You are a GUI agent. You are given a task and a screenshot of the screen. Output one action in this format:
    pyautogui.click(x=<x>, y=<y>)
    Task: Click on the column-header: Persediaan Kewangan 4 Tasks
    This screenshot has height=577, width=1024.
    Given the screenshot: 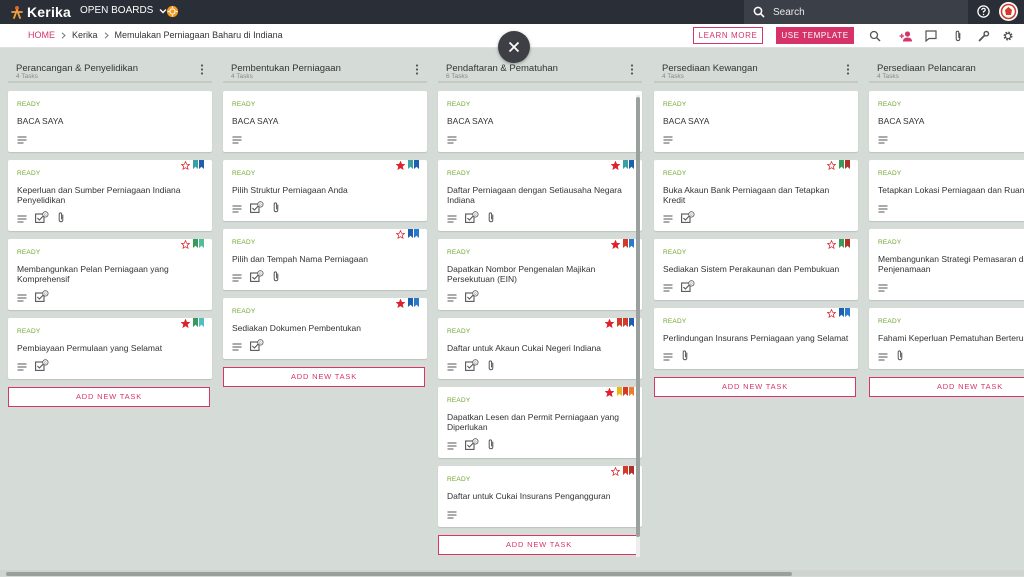 What is the action you would take?
    pyautogui.click(x=756, y=70)
    